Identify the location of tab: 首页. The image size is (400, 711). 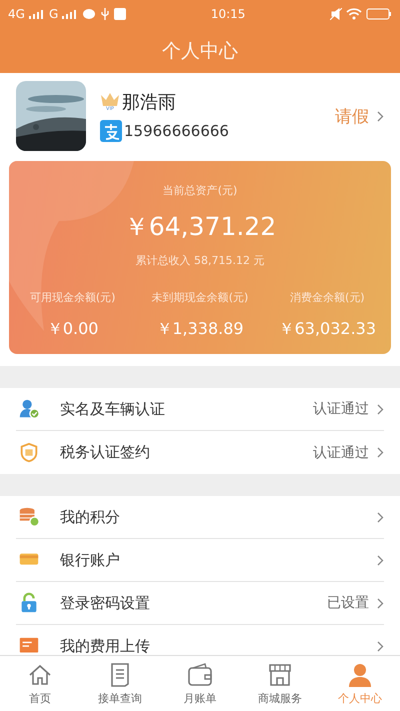
(40, 683).